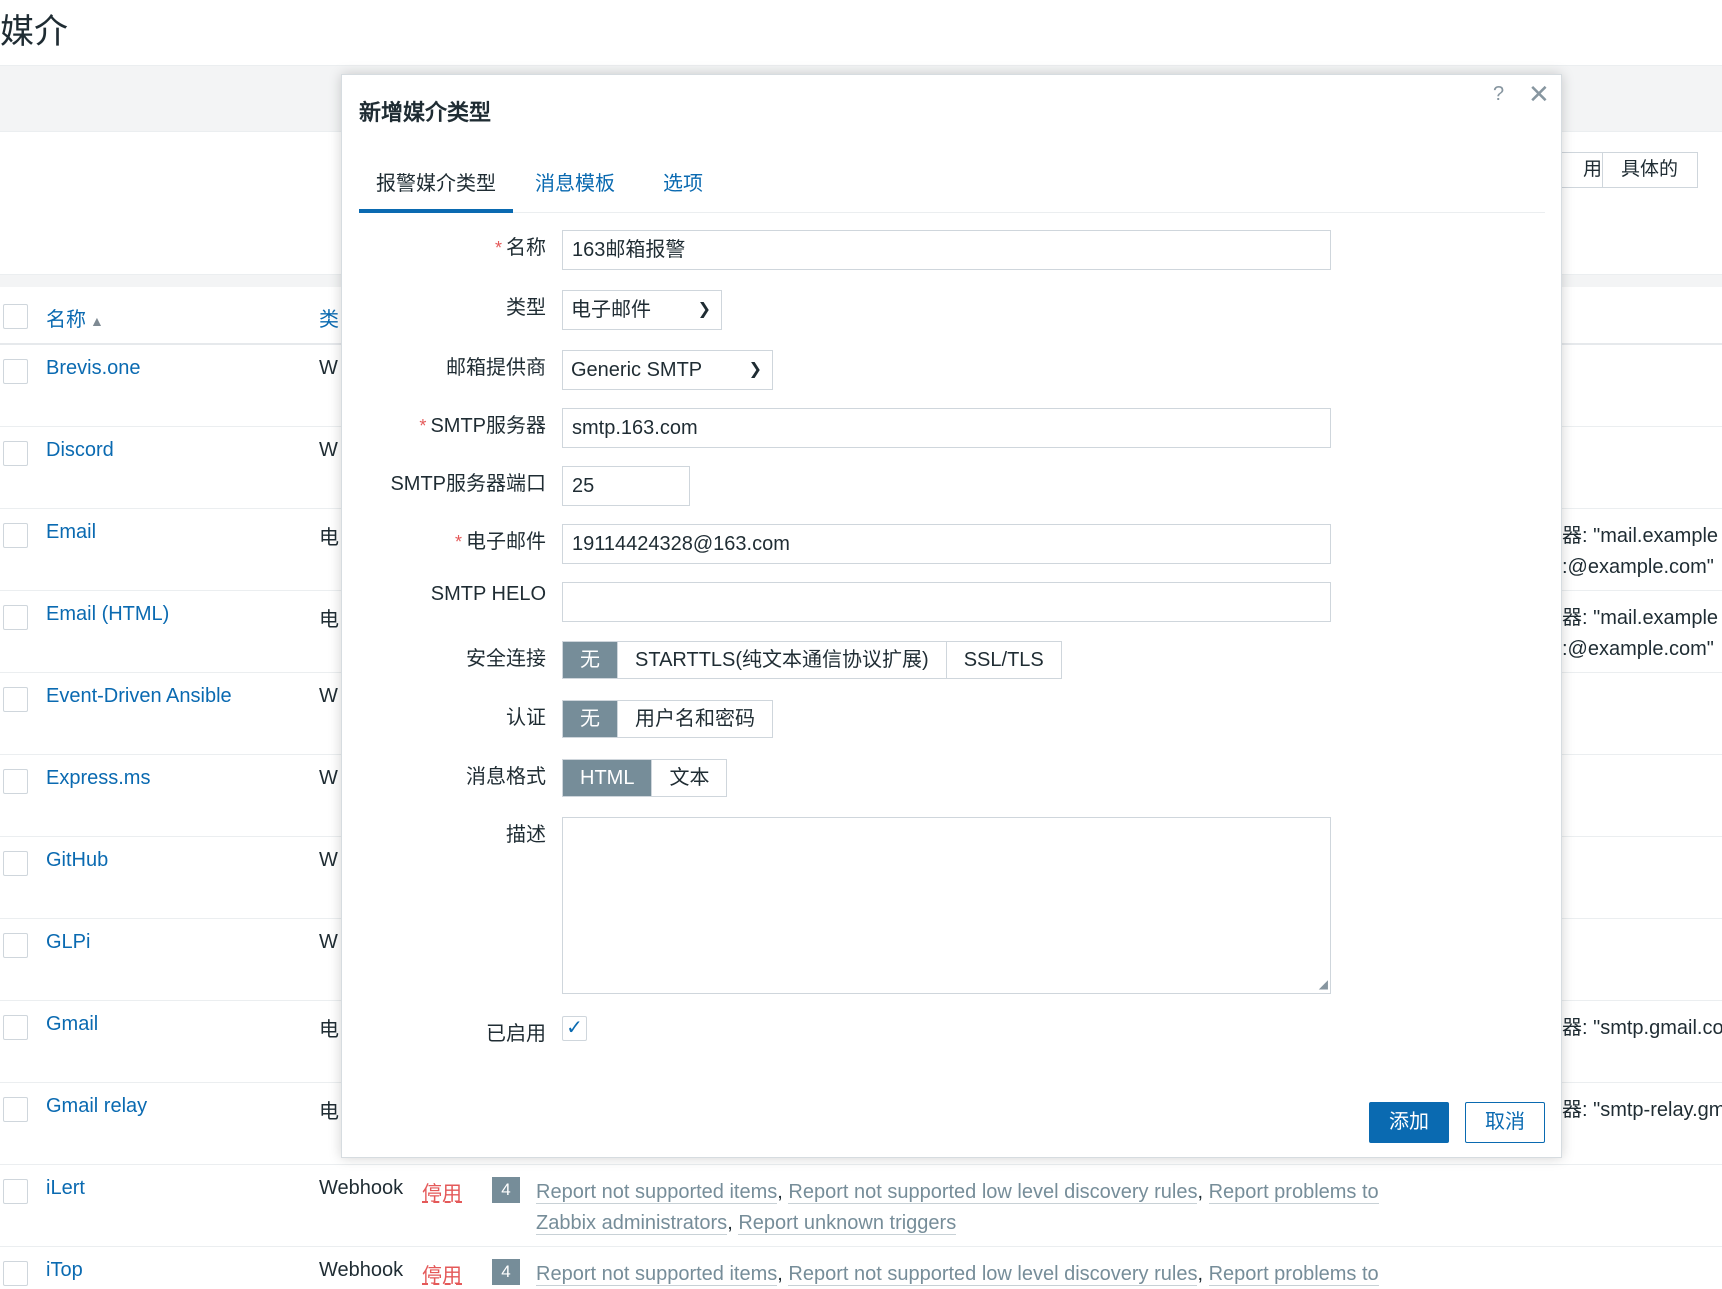 Image resolution: width=1722 pixels, height=1289 pixels. I want to click on provider-label: 邮箱提供商, so click(496, 368).